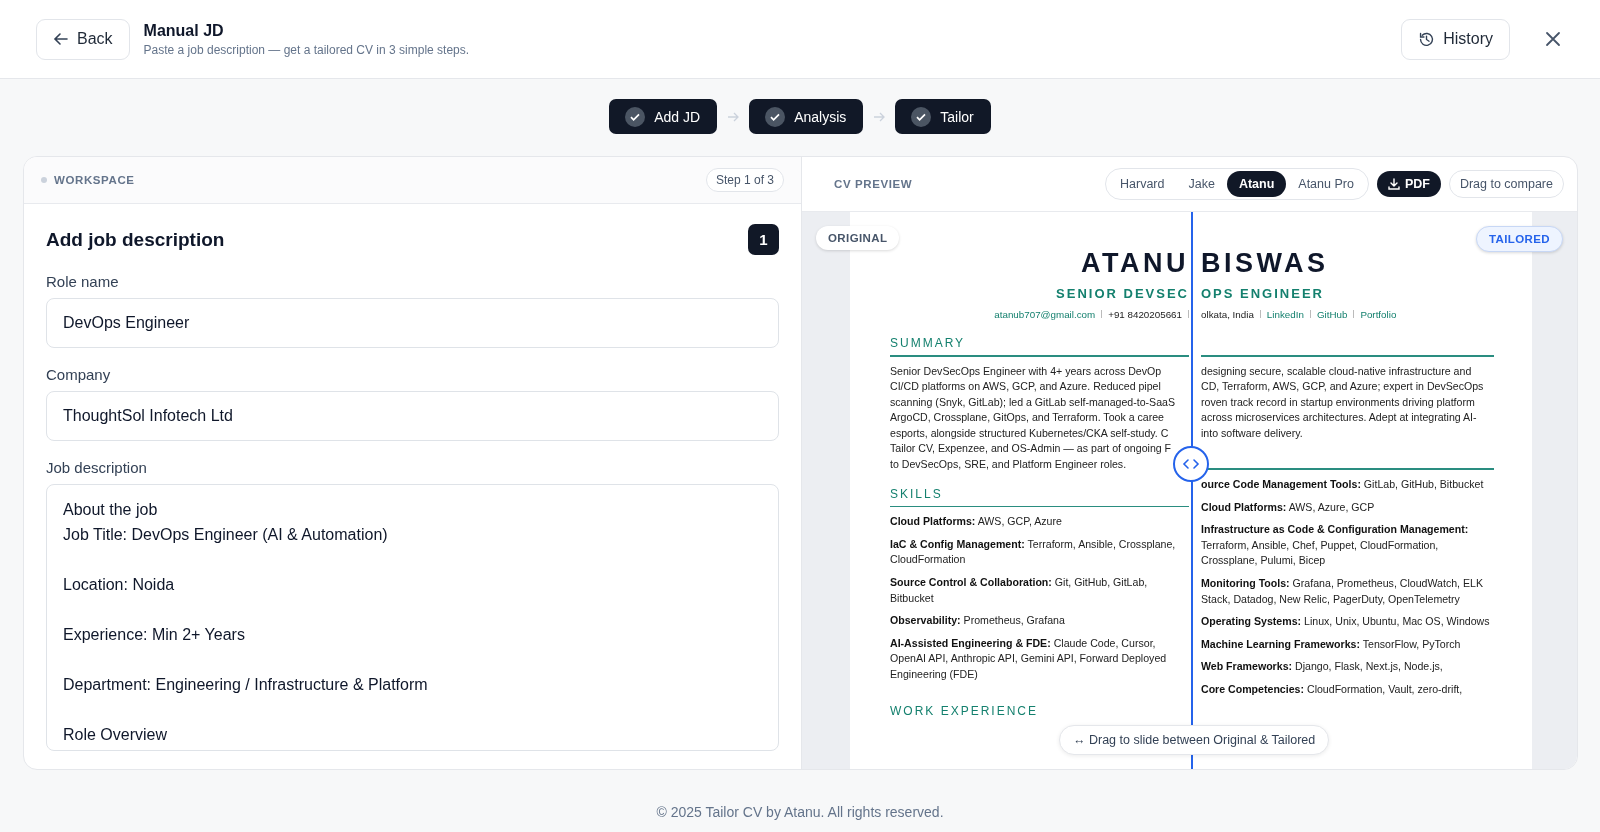  Describe the element at coordinates (978, 621) in the screenshot. I see `skill-line: Observability: Prometheus, Grafana` at that location.